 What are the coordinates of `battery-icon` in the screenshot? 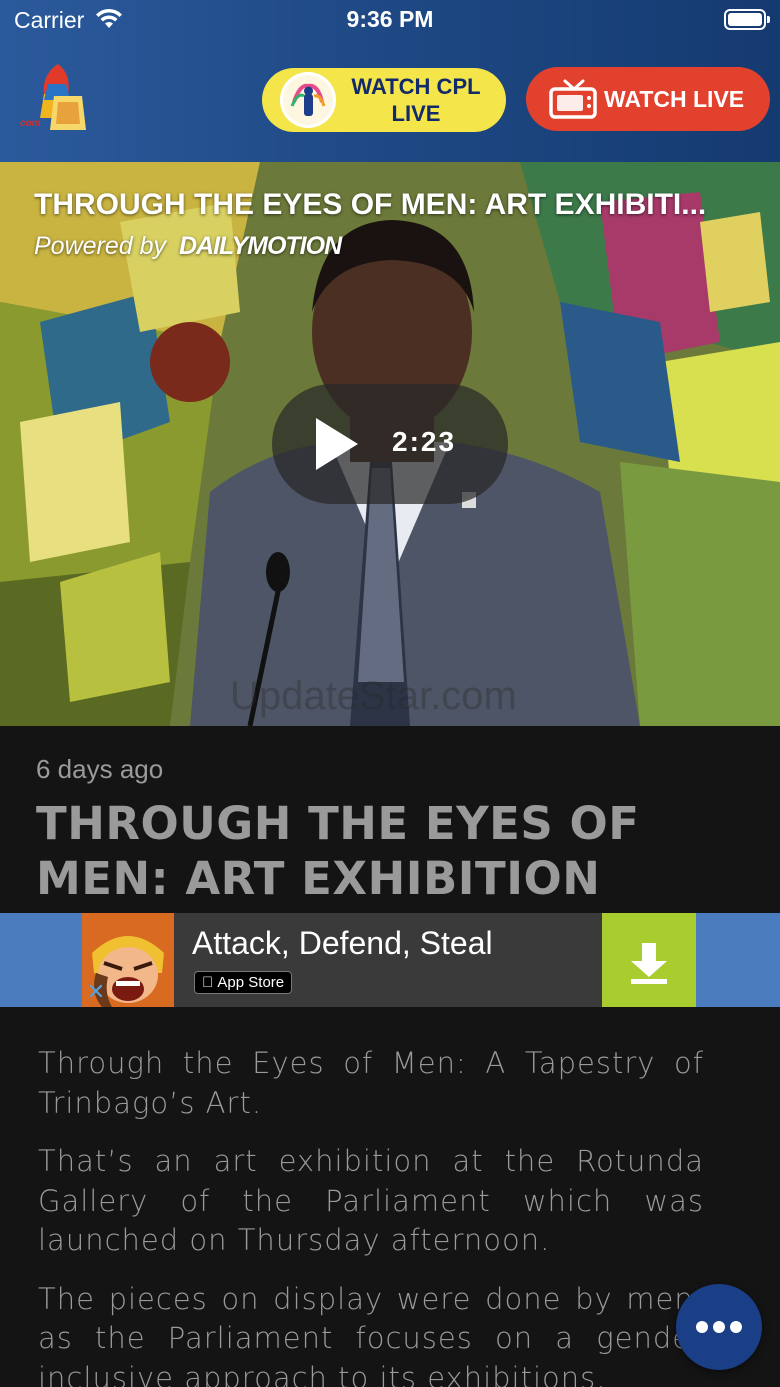 It's located at (747, 19).